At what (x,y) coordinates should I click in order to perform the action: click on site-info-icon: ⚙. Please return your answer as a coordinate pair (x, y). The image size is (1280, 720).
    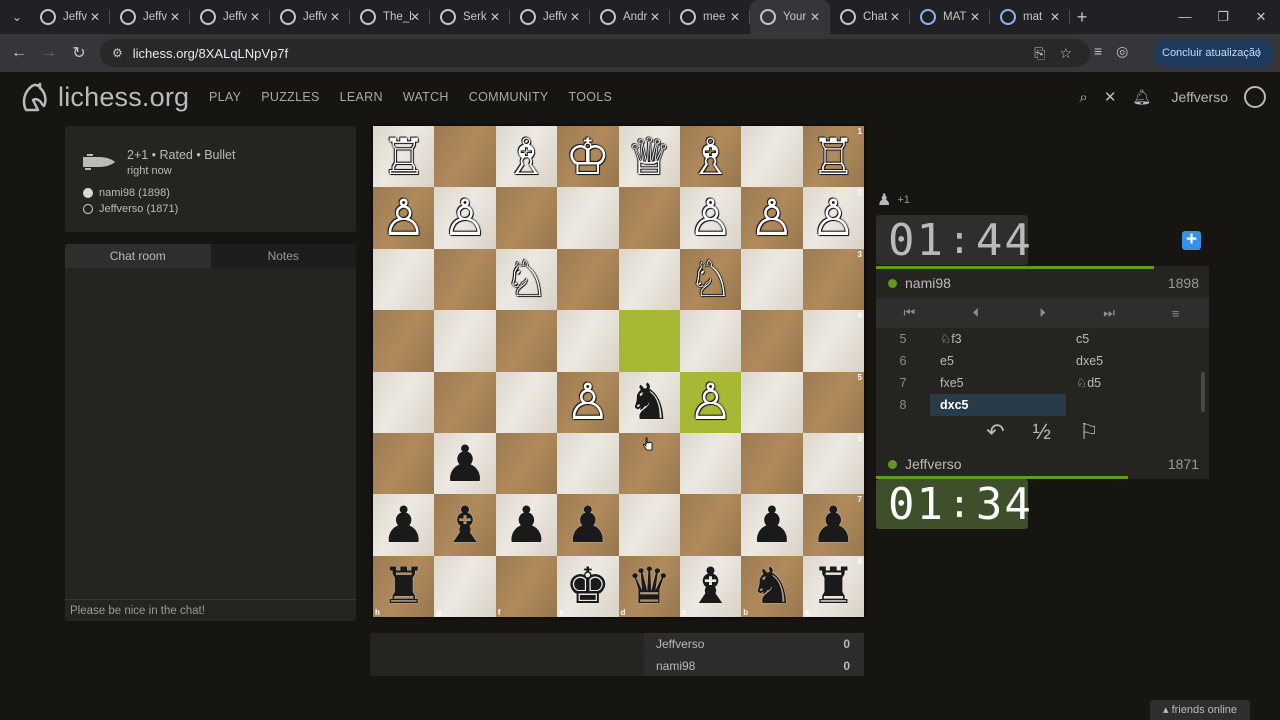
    Looking at the image, I should click on (117, 53).